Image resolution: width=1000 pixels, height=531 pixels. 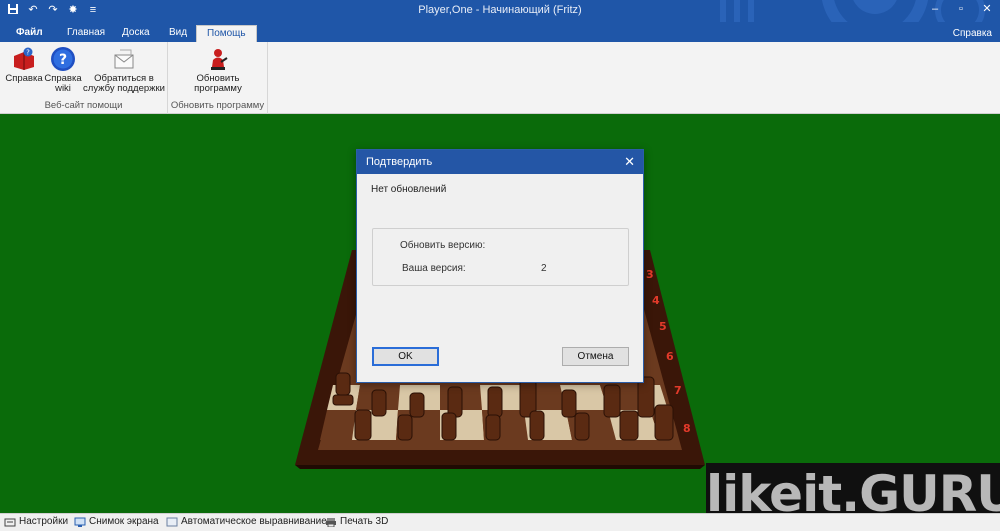 I want to click on help-book-icon: ?, so click(x=24, y=59).